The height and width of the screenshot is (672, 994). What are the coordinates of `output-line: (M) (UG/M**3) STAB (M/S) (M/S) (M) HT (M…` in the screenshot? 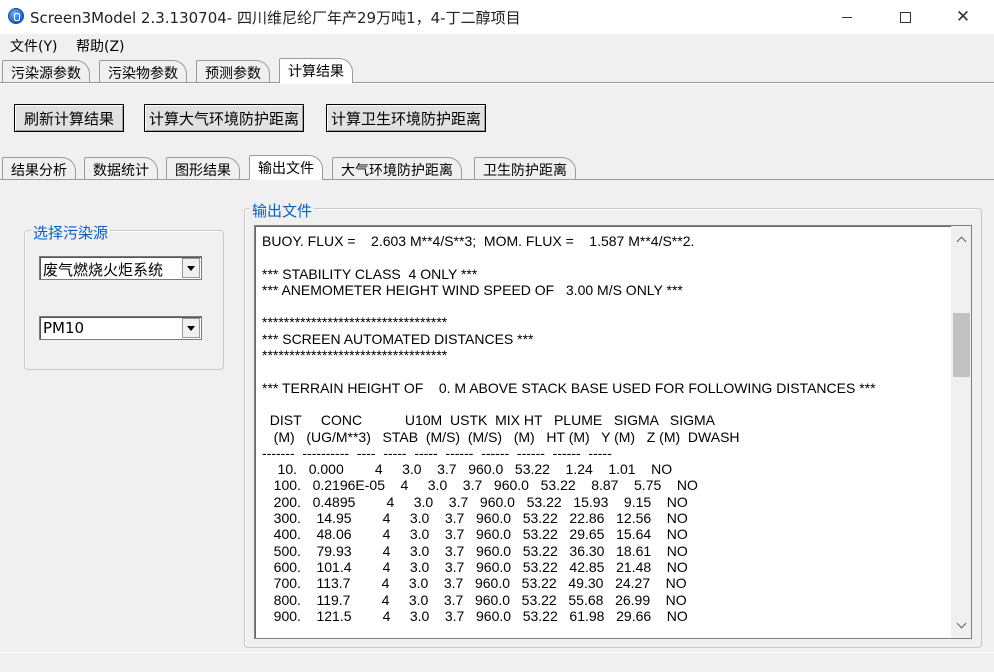 It's located at (501, 436).